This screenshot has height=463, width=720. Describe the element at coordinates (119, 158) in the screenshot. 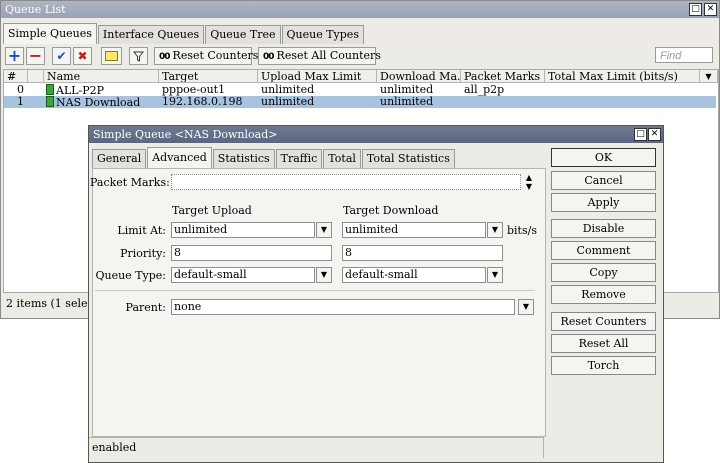

I see `tab-general: General` at that location.